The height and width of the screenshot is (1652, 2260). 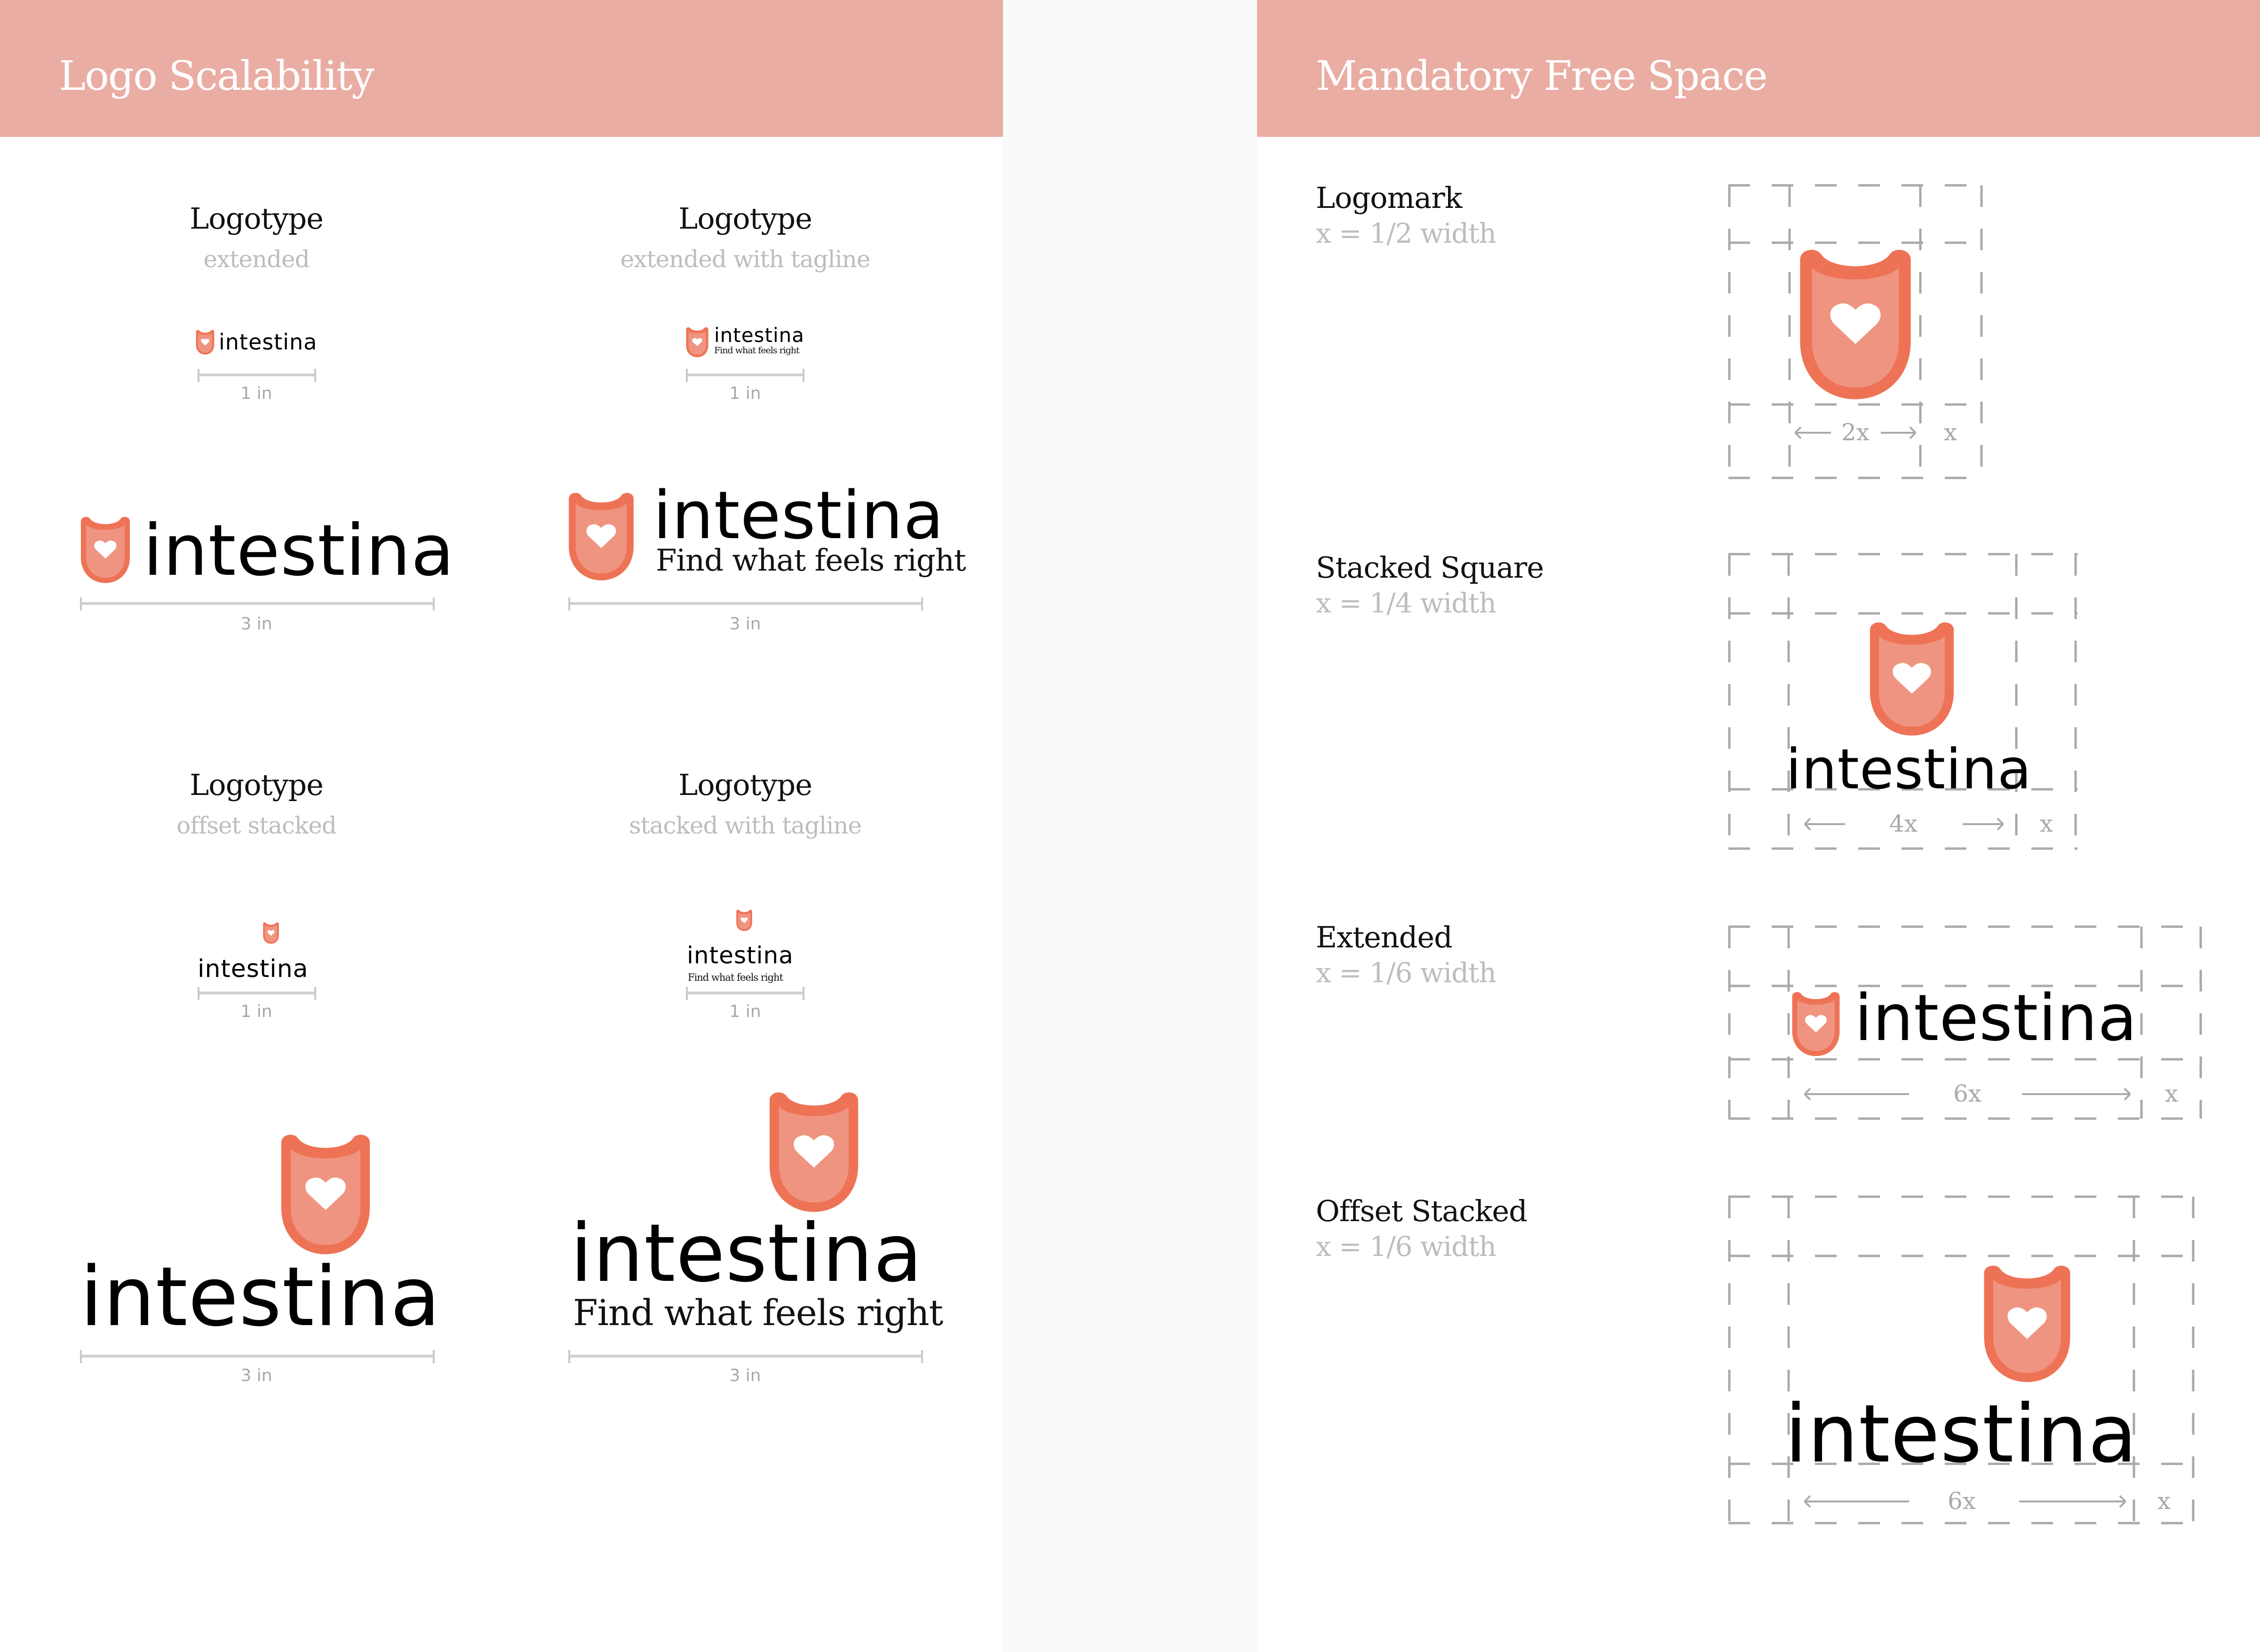 What do you see at coordinates (1422, 1211) in the screenshot?
I see `rule-title: Offset Stacked` at bounding box center [1422, 1211].